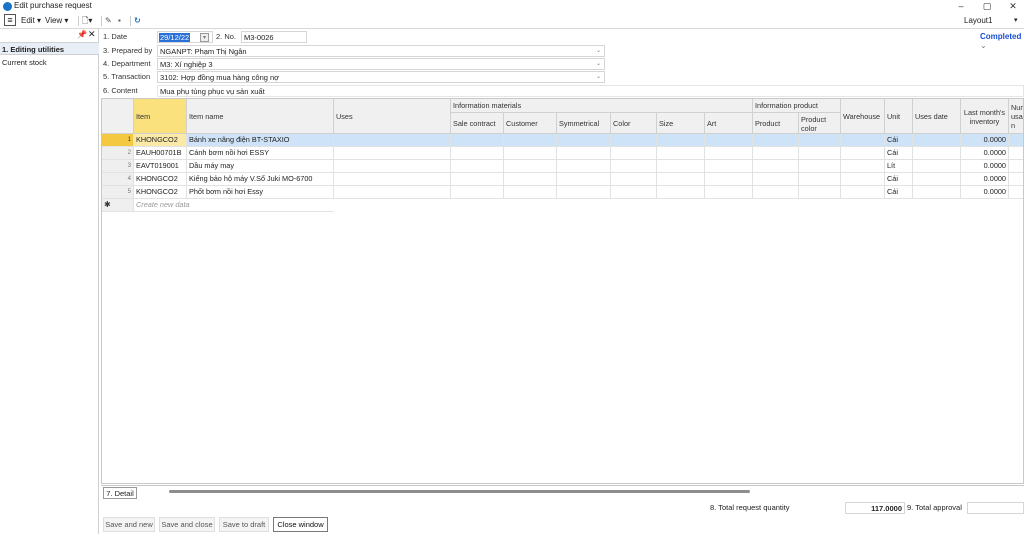 The width and height of the screenshot is (1024, 534). I want to click on column-header-item: Item, so click(160, 116).